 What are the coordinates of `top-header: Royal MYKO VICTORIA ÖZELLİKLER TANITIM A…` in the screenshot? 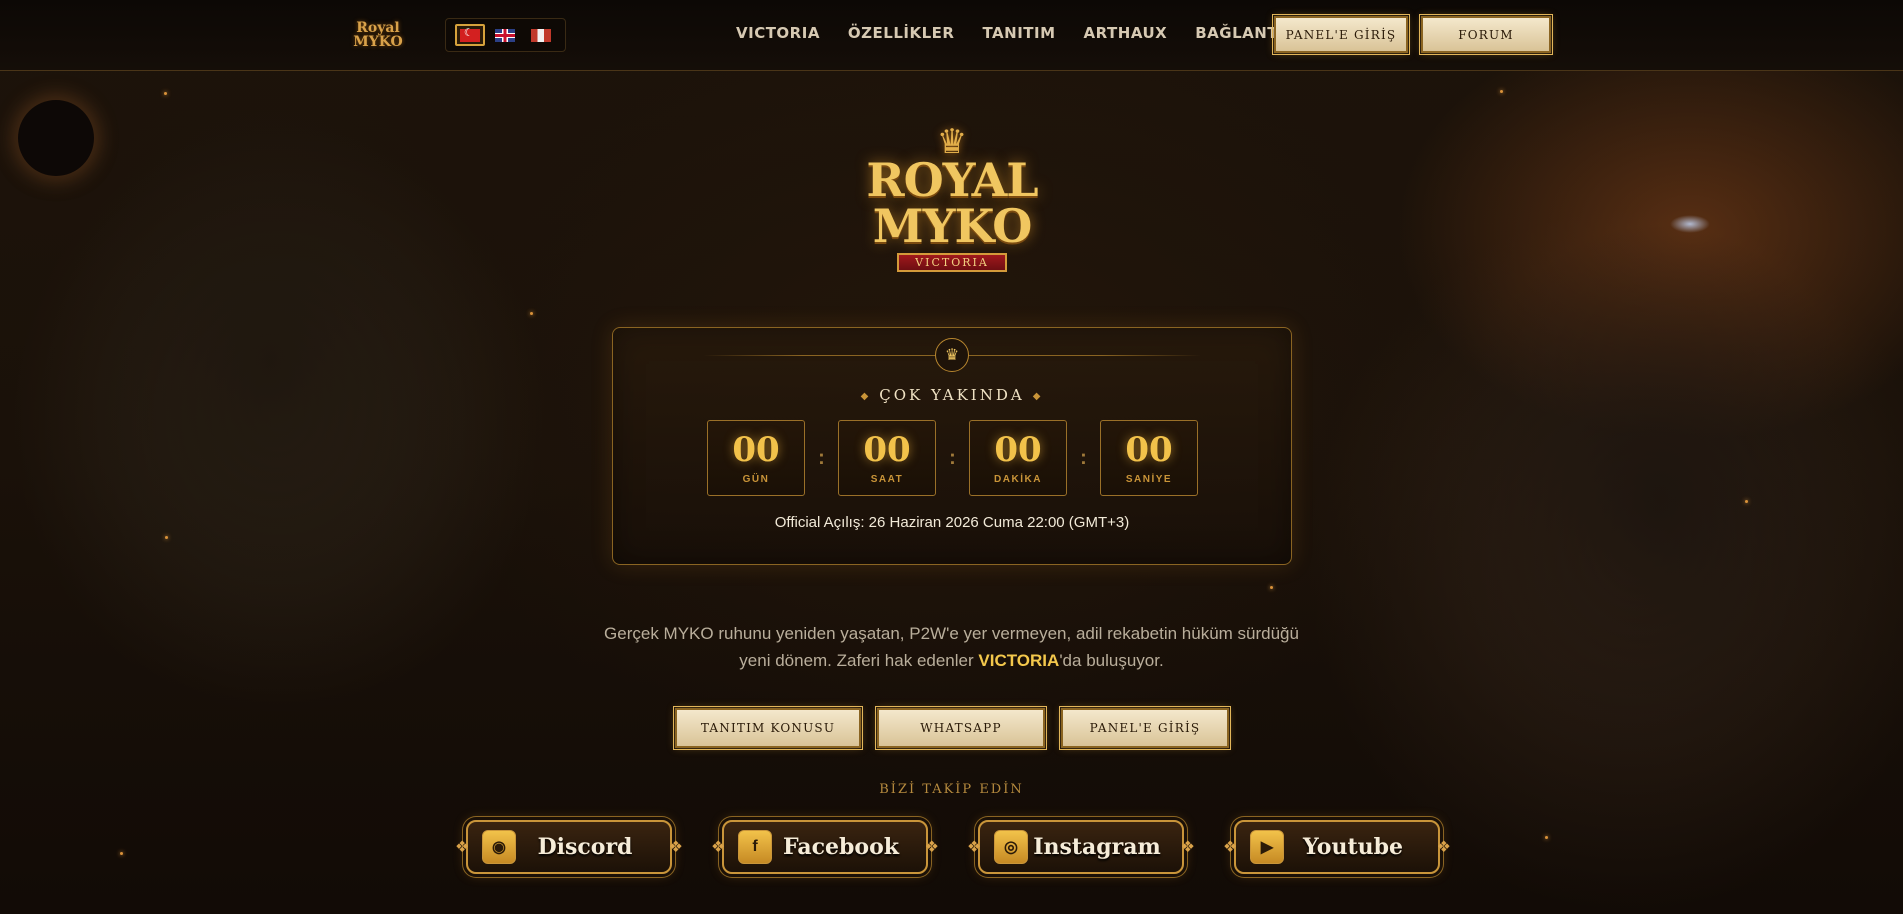 It's located at (951, 35).